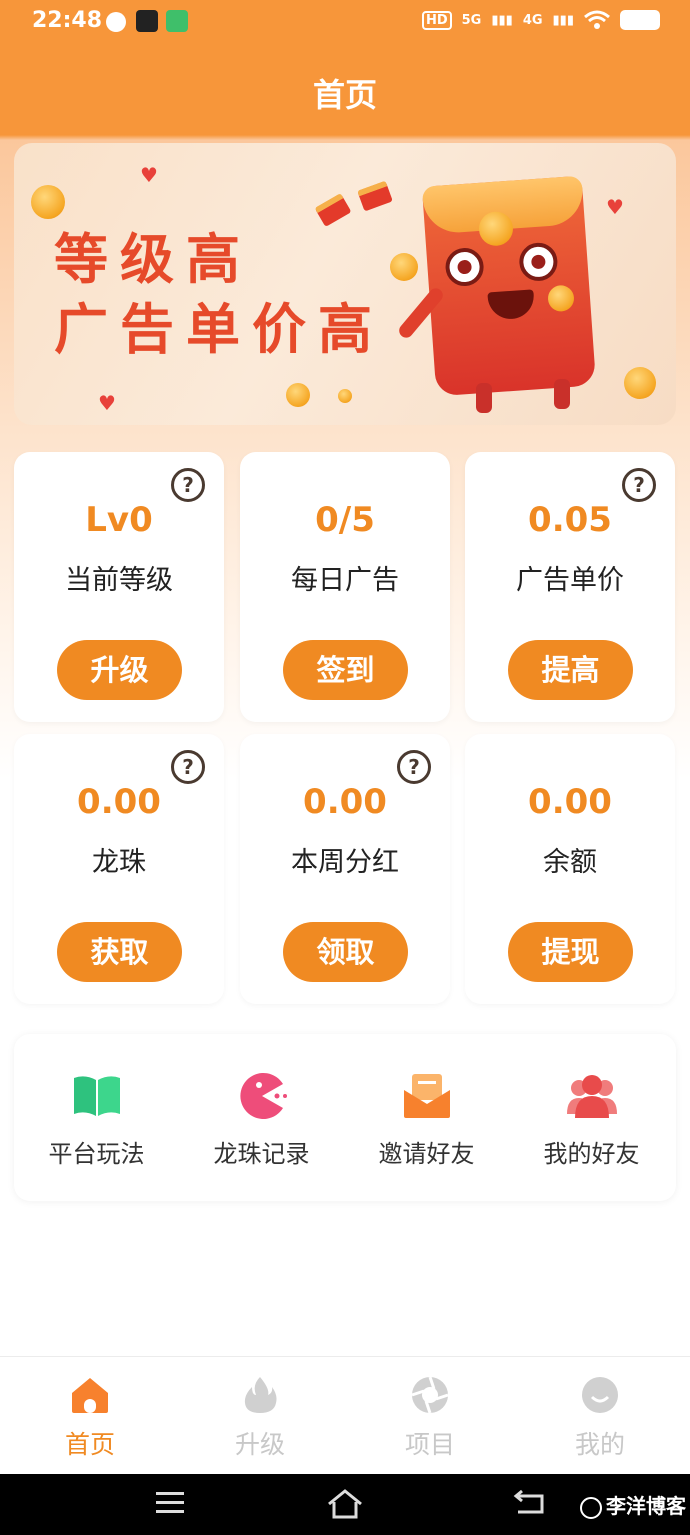 Image resolution: width=690 pixels, height=1535 pixels. What do you see at coordinates (345, 22) in the screenshot?
I see `status-bar: 22:48 HD 5G ▮▮▮ 4G ▮▮▮` at bounding box center [345, 22].